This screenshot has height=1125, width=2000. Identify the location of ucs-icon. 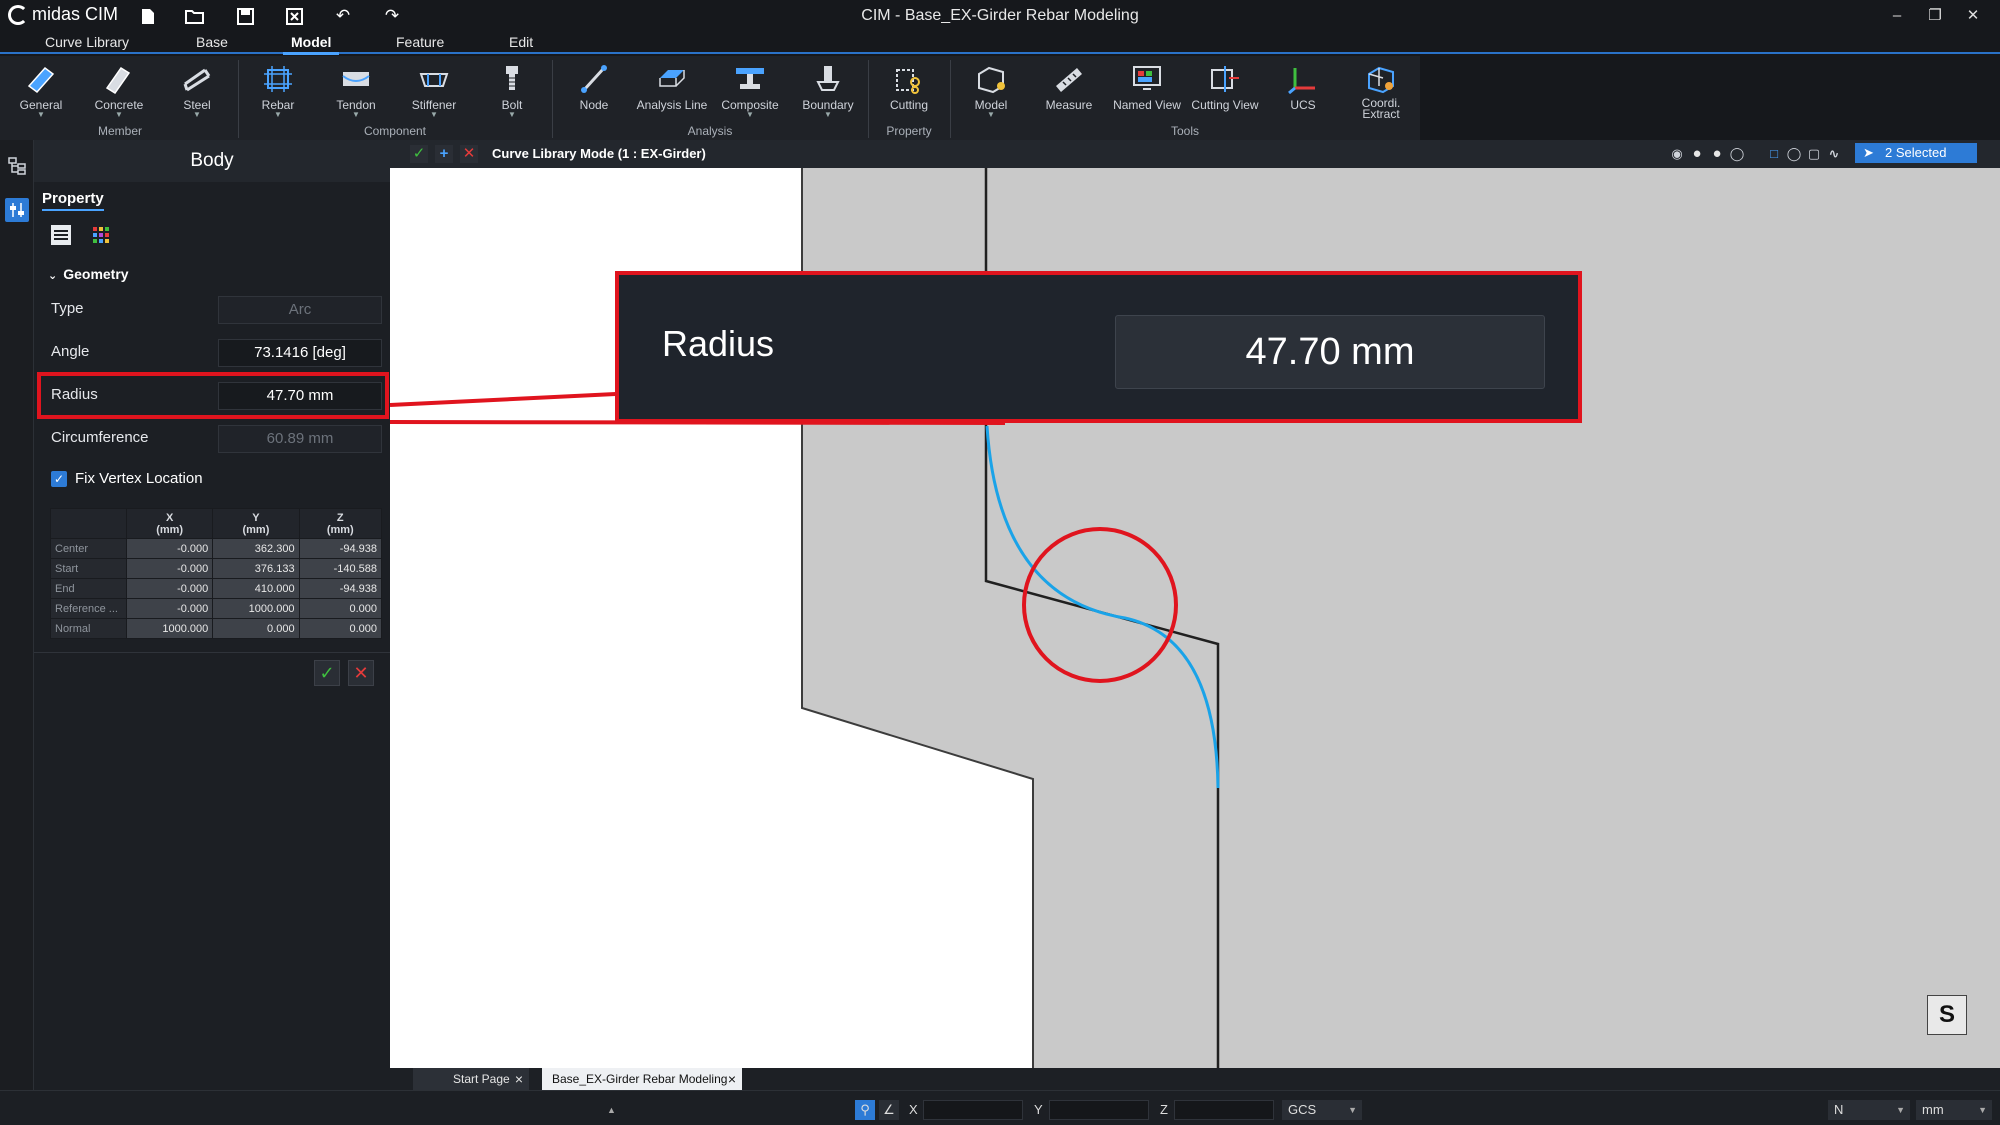
(1303, 79).